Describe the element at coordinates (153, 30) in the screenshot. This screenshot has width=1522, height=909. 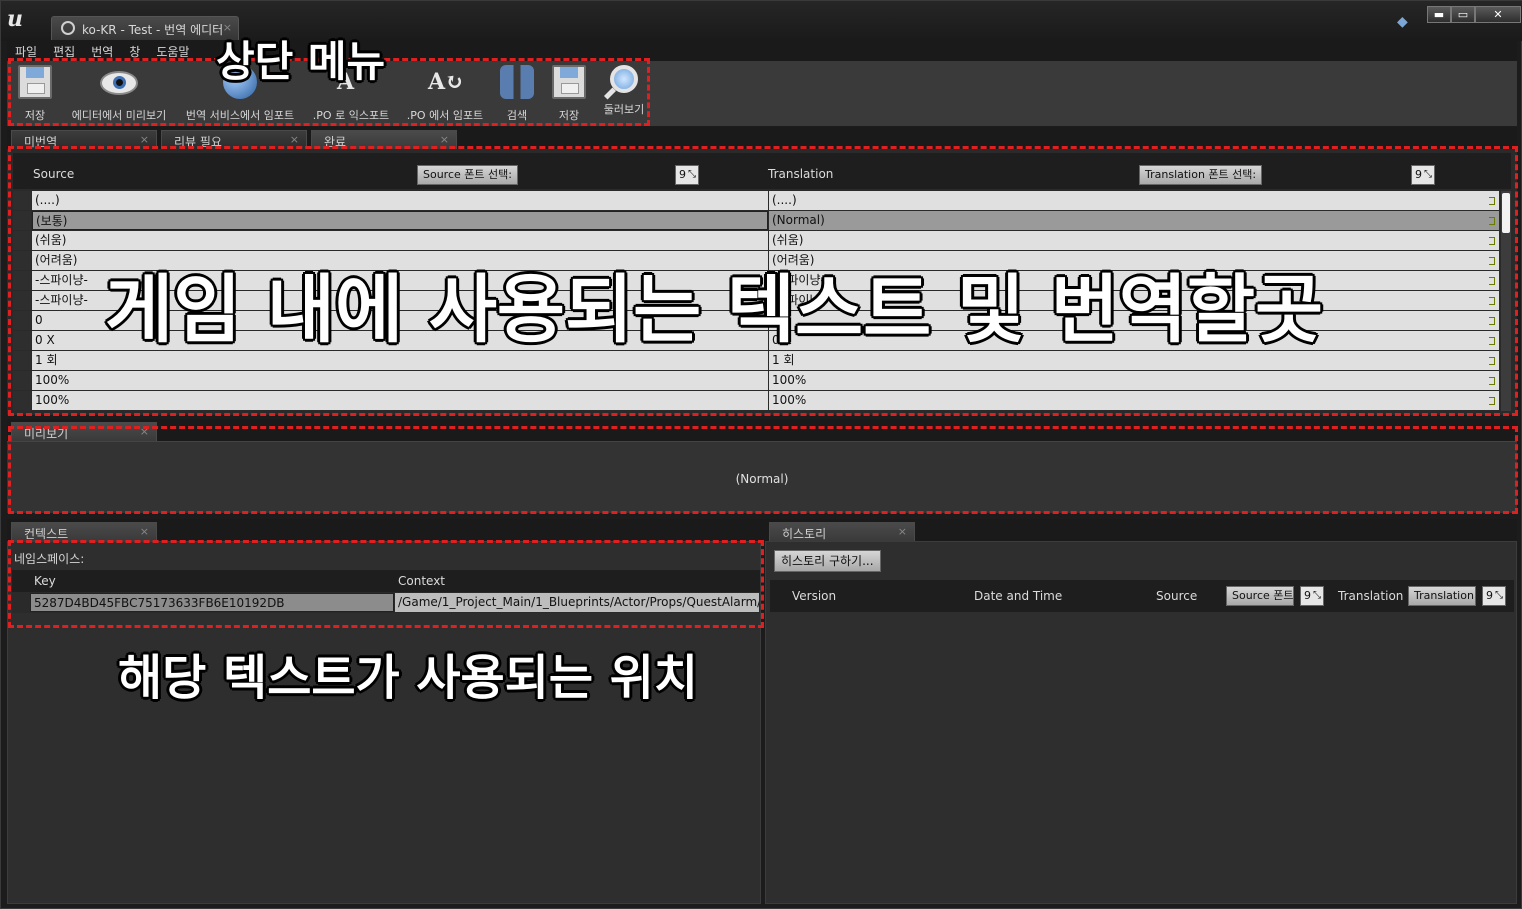
I see `document-tab-label: ko-KR - Test - 번역 에디터` at that location.